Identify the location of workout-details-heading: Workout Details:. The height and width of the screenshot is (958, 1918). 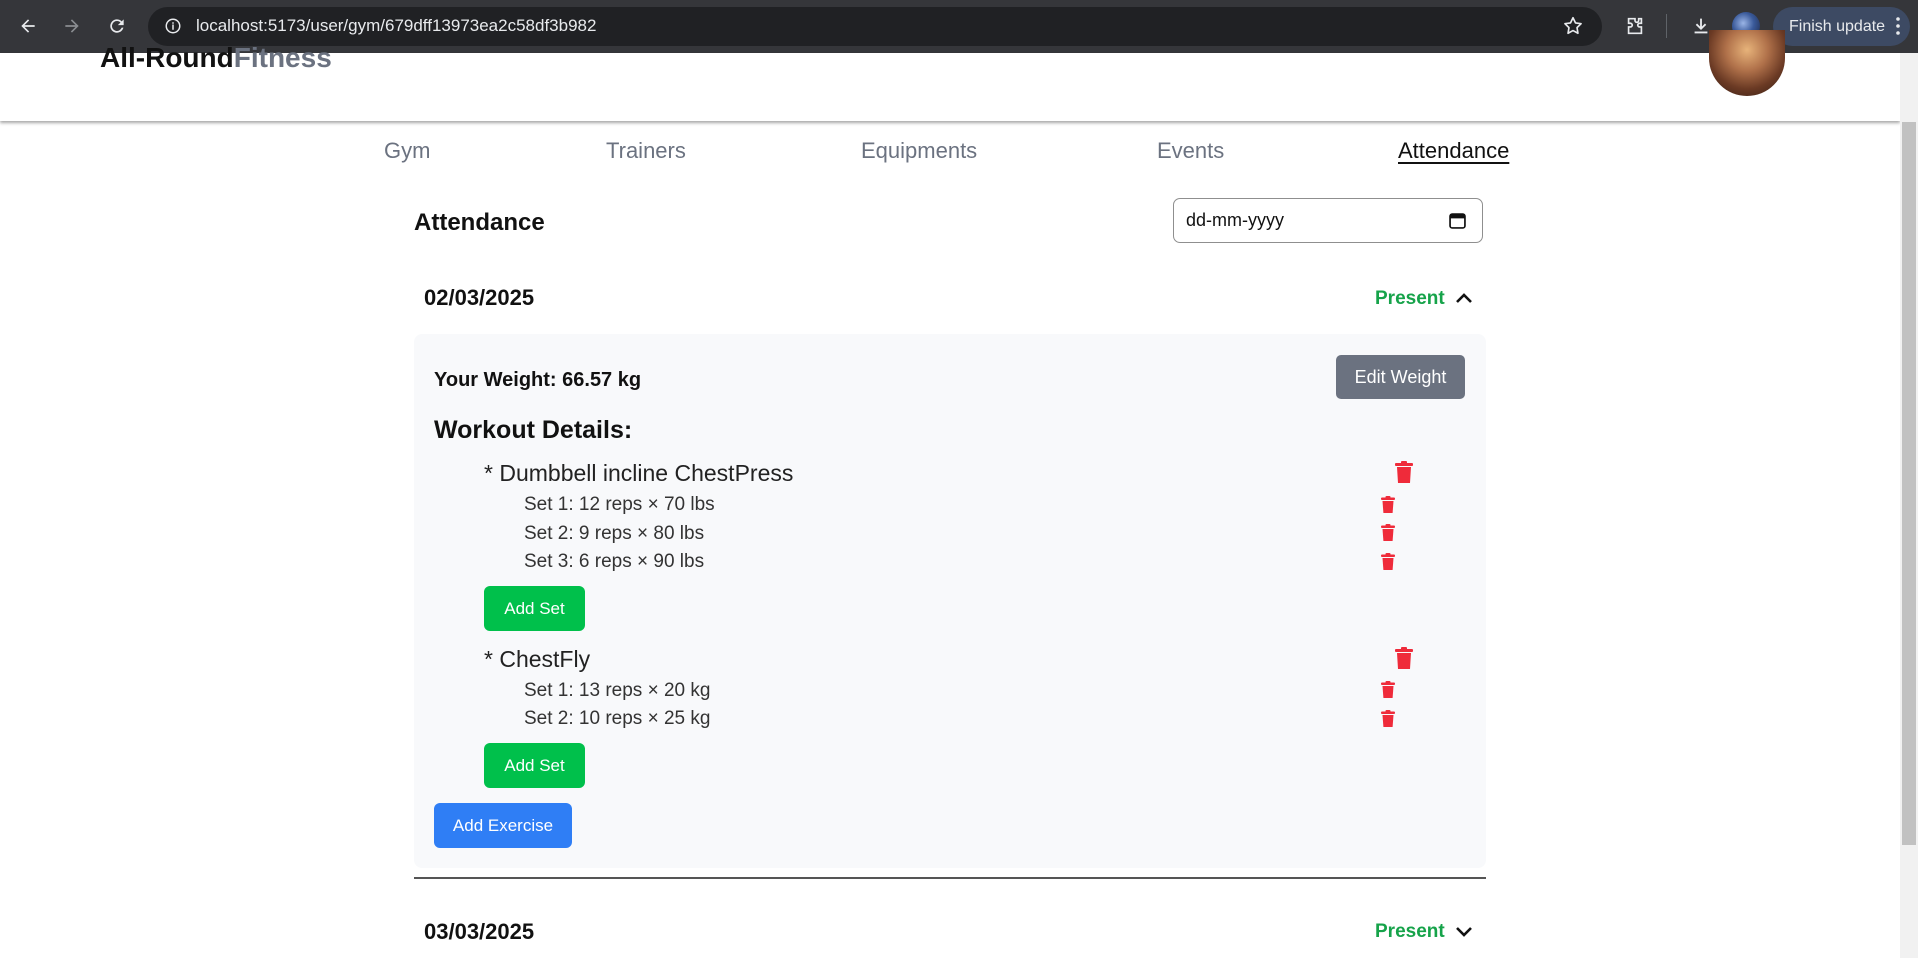
(533, 430).